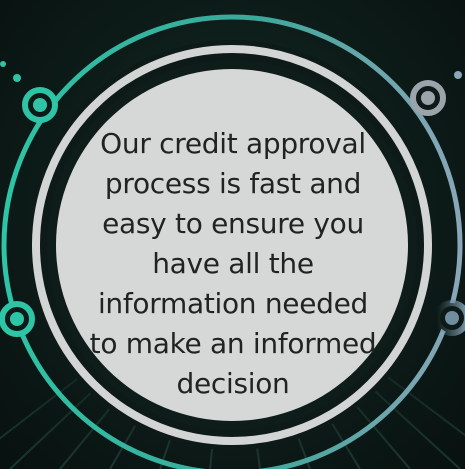 This screenshot has width=465, height=469. What do you see at coordinates (40, 105) in the screenshot?
I see `node-top-left-icon` at bounding box center [40, 105].